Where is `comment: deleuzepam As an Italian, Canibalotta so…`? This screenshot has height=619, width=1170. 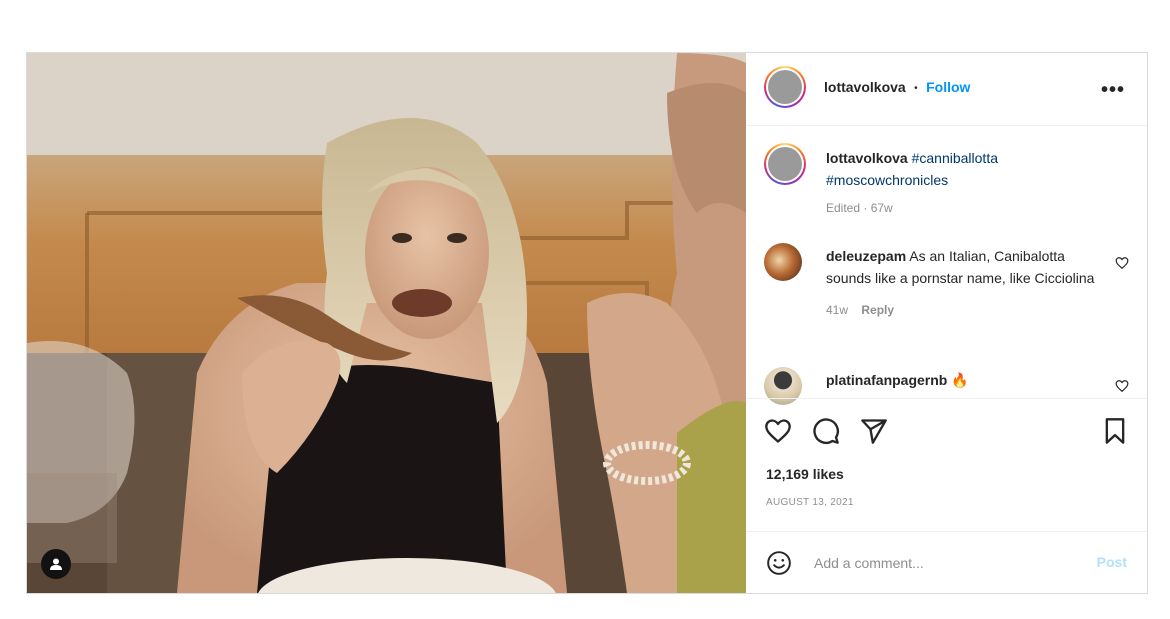
comment: deleuzepam As an Italian, Canibalotta so… is located at coordinates (961, 283).